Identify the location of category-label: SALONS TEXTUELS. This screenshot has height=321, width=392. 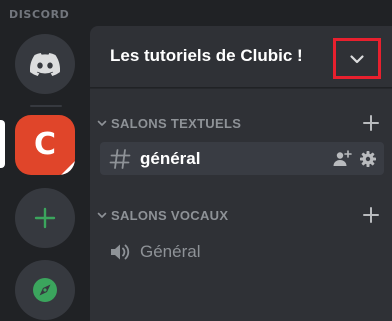
(176, 123).